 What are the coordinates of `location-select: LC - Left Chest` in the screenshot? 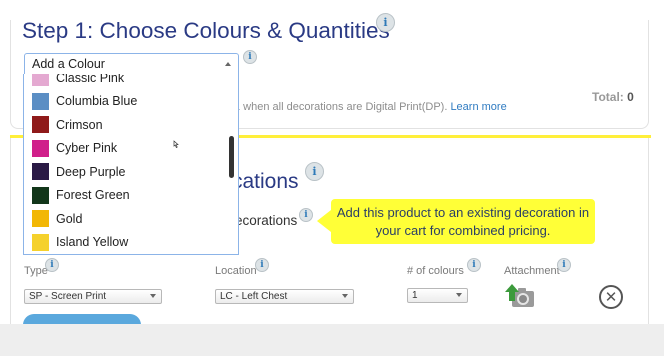 It's located at (284, 296).